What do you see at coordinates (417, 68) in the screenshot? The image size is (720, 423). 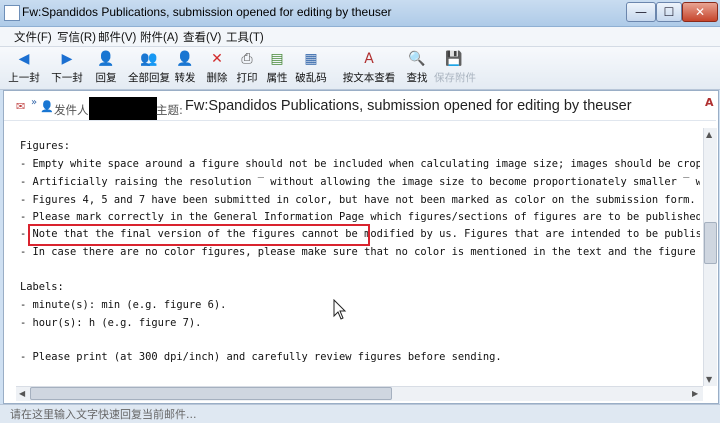 I see `toolbar-button-find: 🔍 查找` at bounding box center [417, 68].